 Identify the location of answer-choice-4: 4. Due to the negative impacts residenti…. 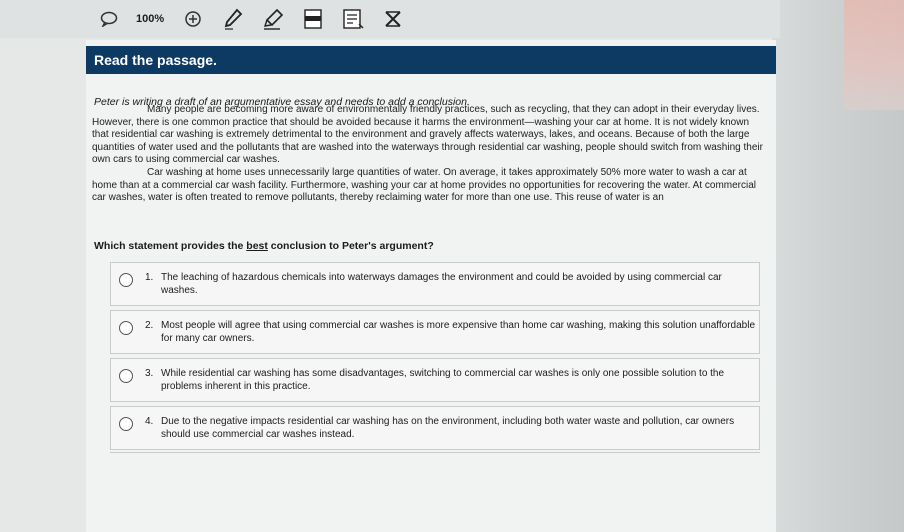
(435, 428).